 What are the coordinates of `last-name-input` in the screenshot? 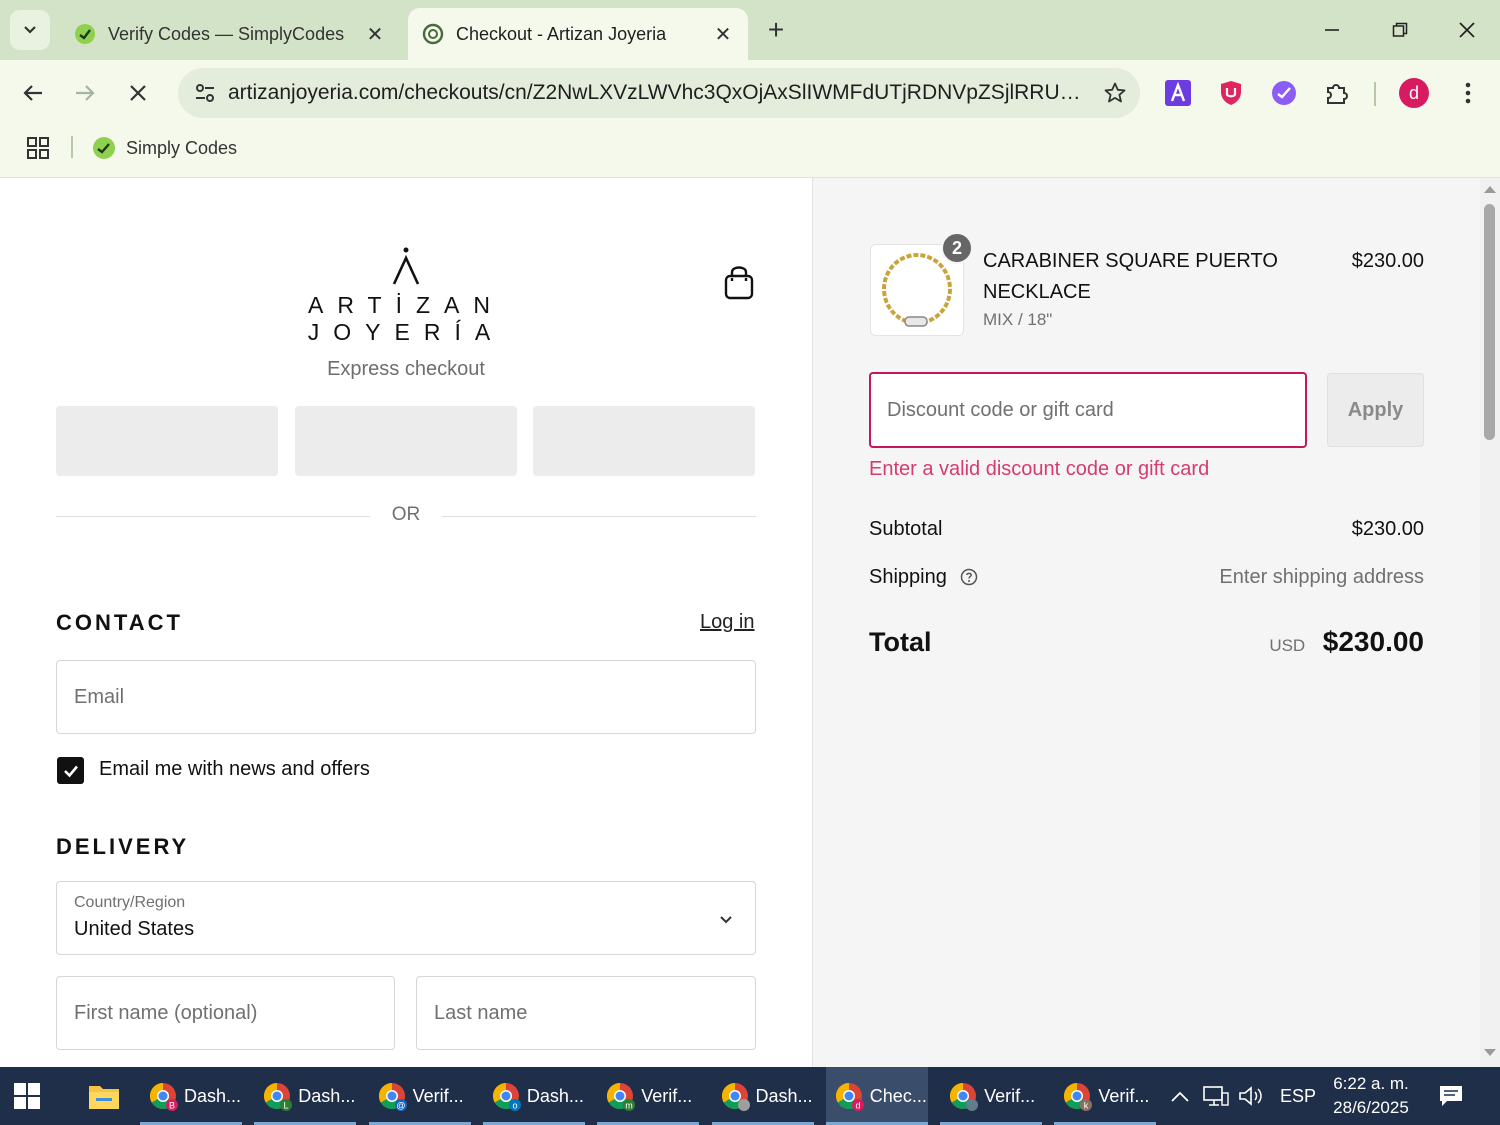 It's located at (586, 1013).